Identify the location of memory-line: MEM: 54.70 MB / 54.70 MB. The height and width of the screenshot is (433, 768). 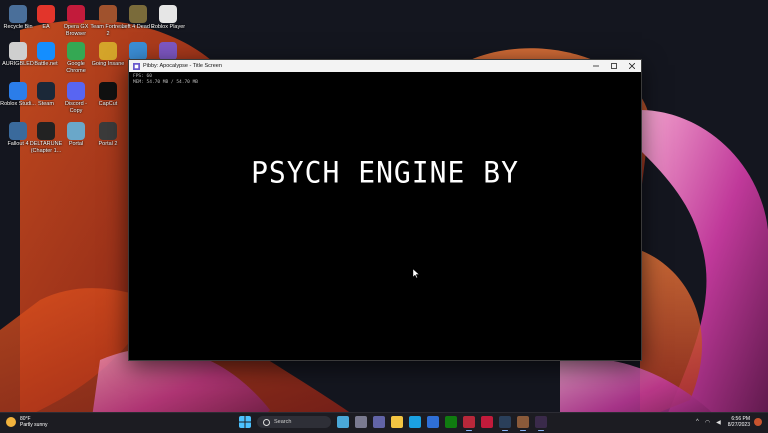
(166, 82).